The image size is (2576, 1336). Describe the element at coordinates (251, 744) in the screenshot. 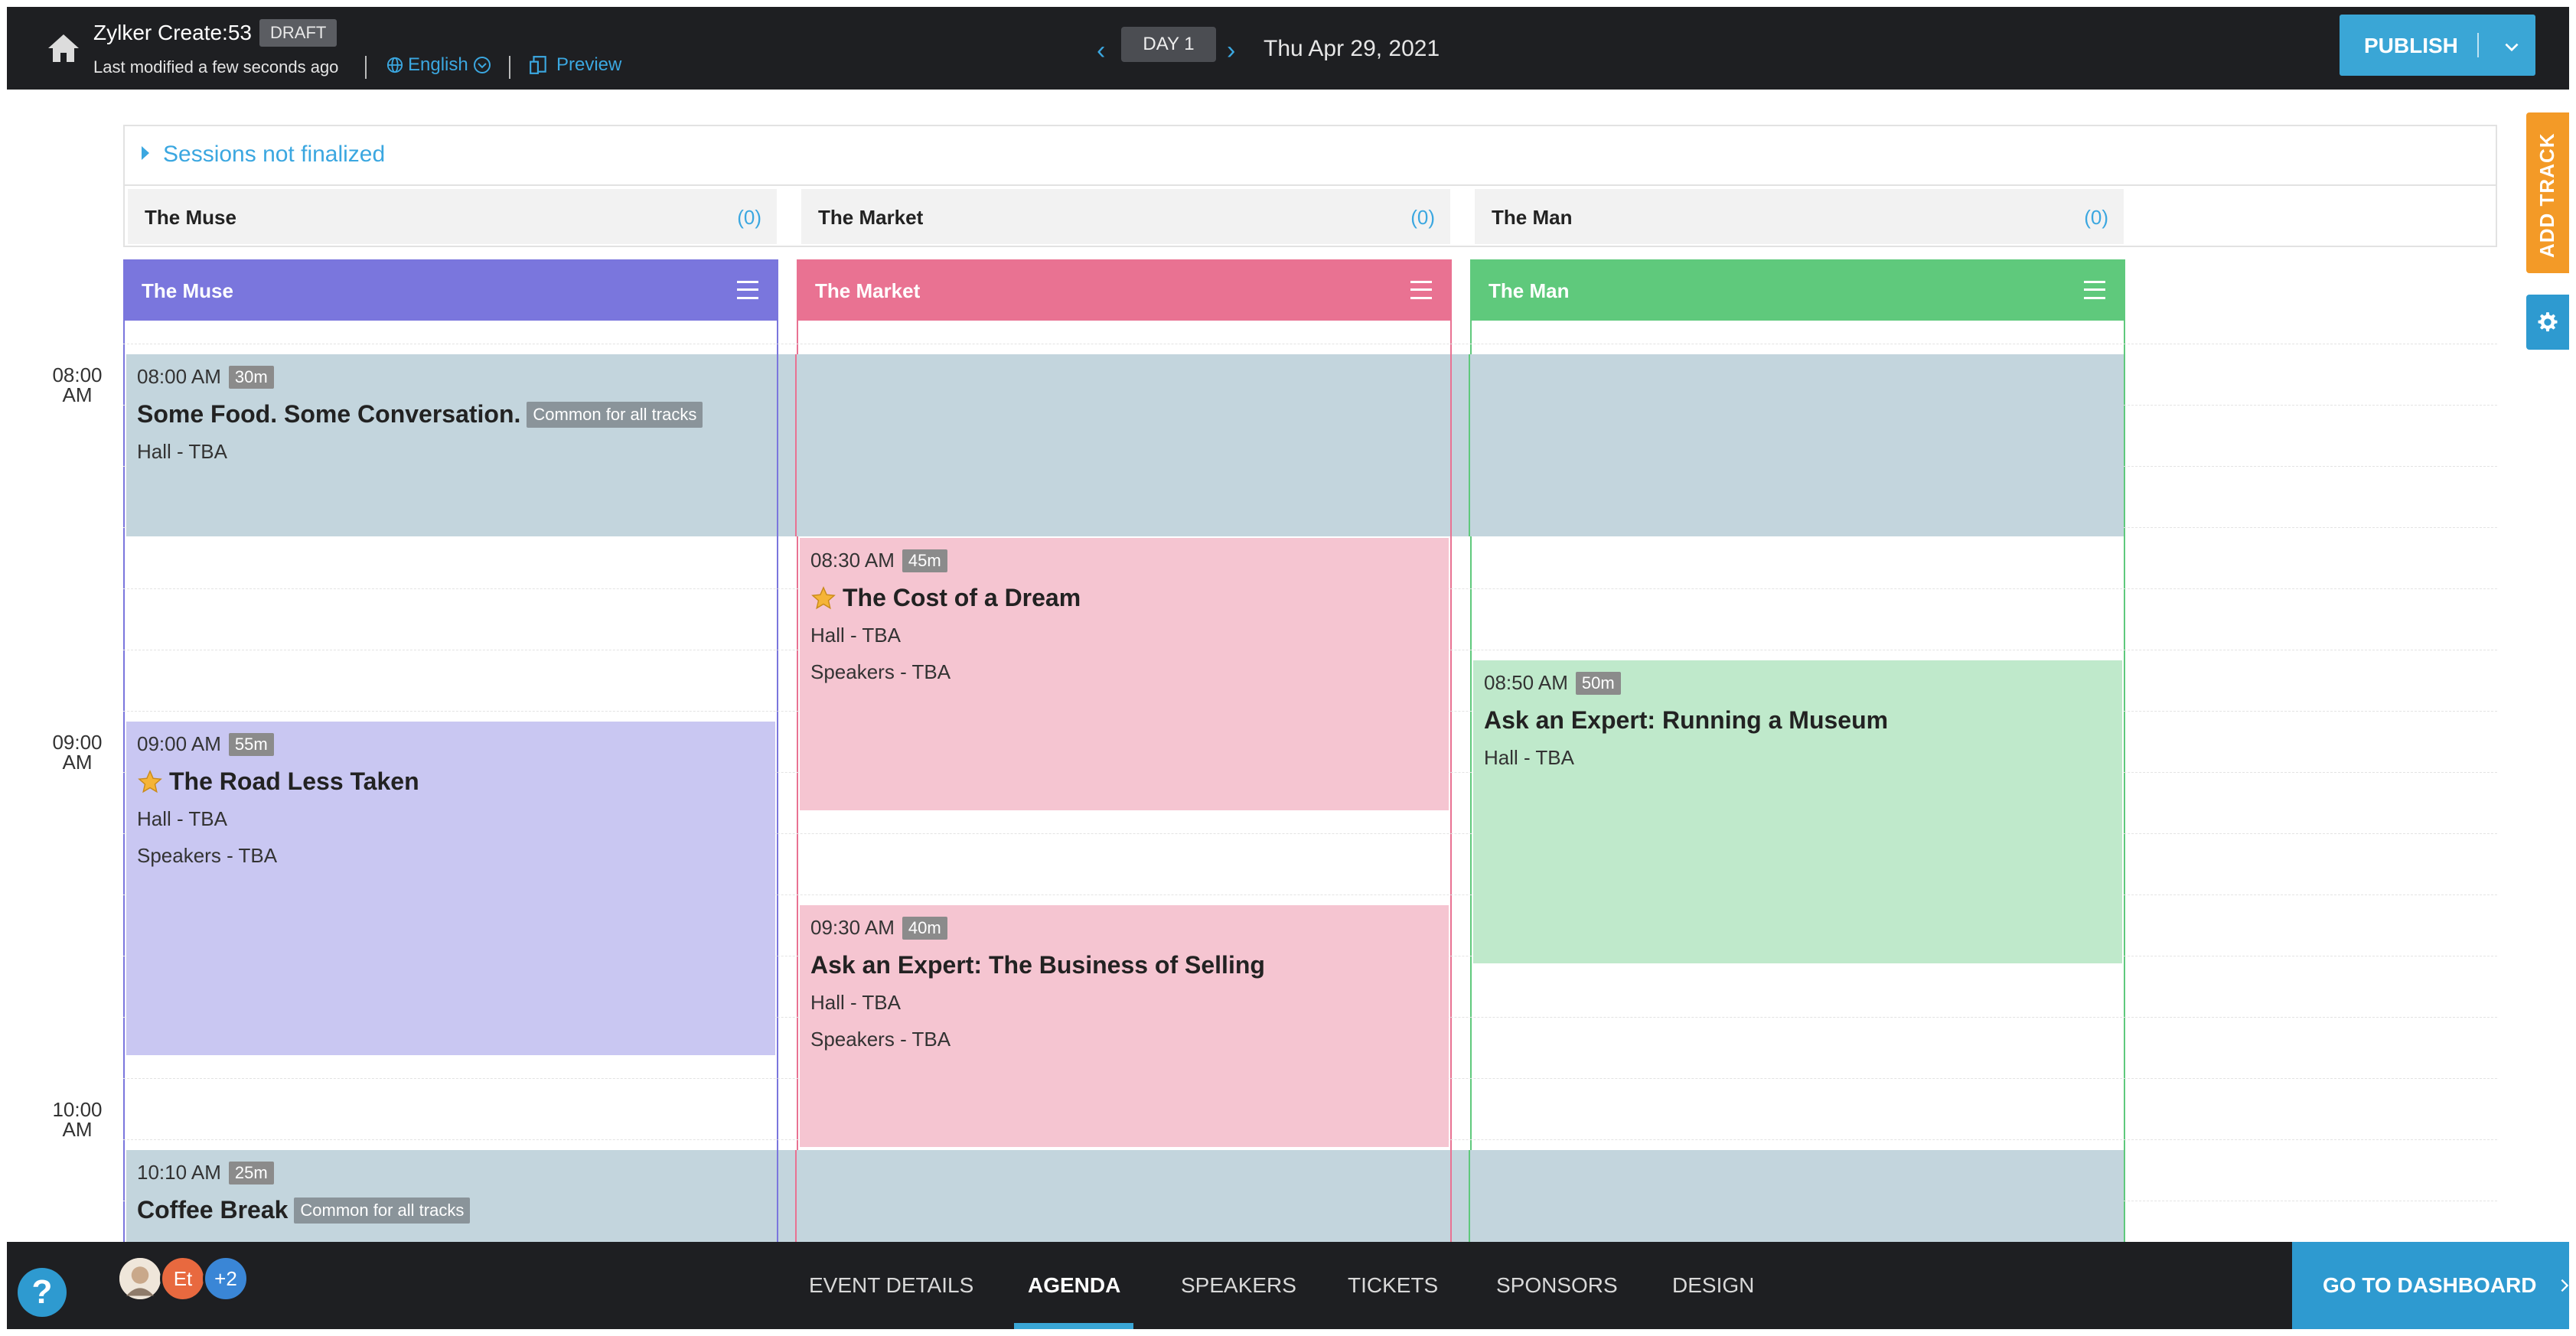

I see `duration-badge: 55m` at that location.